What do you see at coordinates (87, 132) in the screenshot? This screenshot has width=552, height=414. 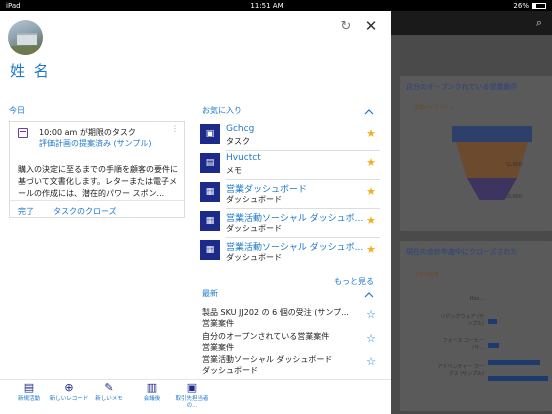 I see `task-due-time: 10:00 am が期限のタスク` at bounding box center [87, 132].